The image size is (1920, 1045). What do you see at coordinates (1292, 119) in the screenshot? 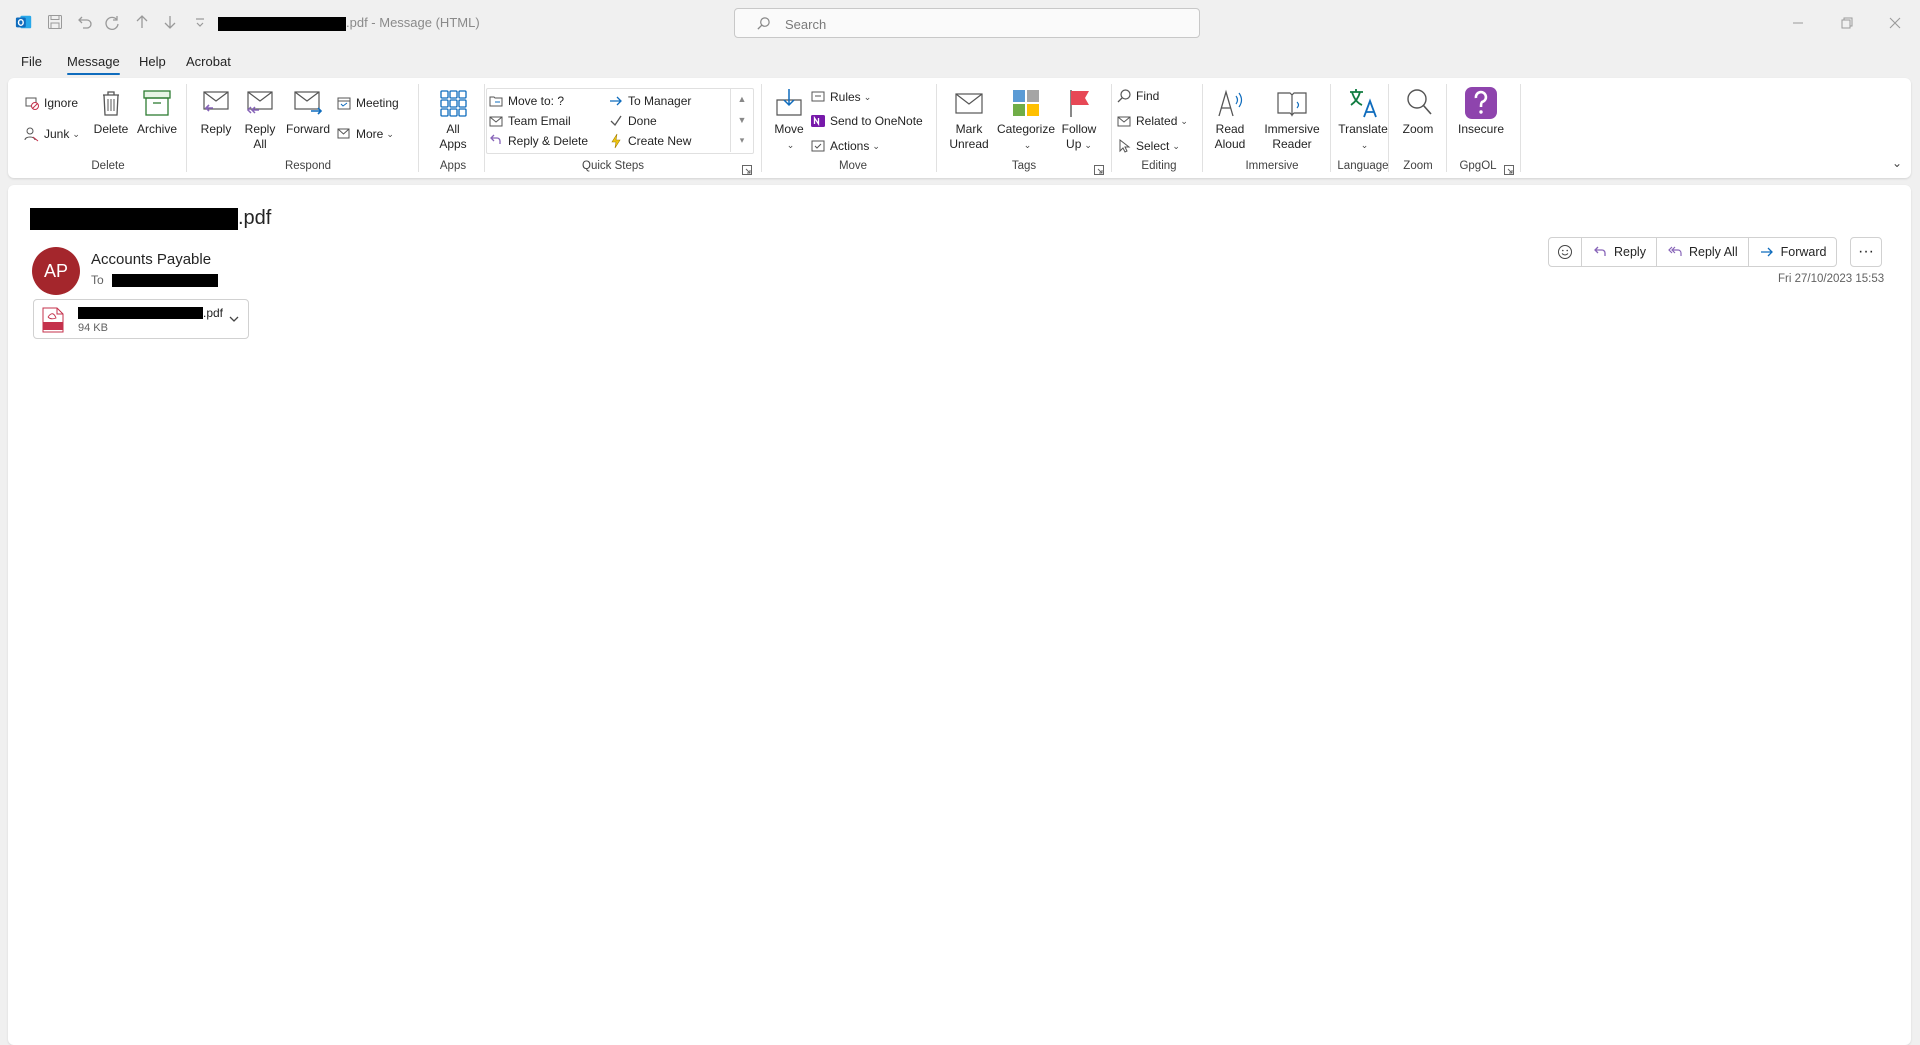
I see `immersive-reader-button: Immersive Reader` at bounding box center [1292, 119].